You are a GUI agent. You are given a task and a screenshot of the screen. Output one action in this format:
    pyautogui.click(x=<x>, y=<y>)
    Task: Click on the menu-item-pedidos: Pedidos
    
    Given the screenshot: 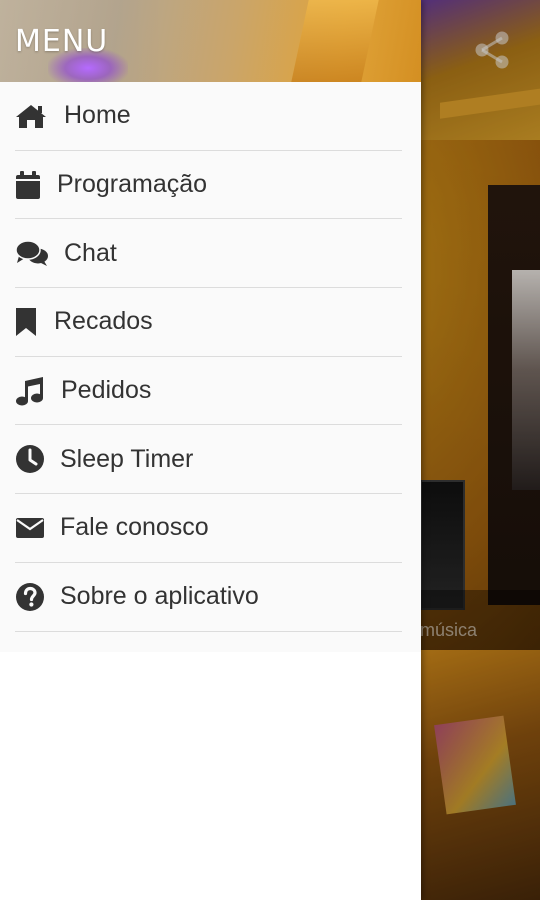 What is the action you would take?
    pyautogui.click(x=208, y=391)
    